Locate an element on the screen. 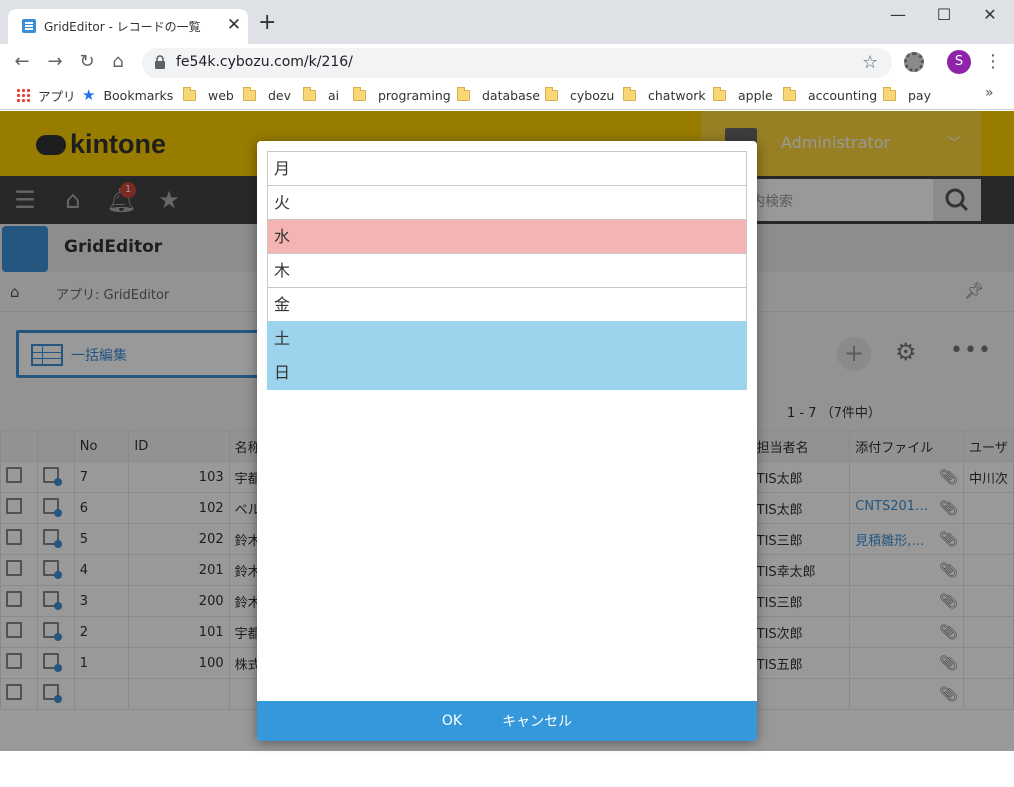 The width and height of the screenshot is (1014, 787). bookmark-label: web is located at coordinates (221, 95).